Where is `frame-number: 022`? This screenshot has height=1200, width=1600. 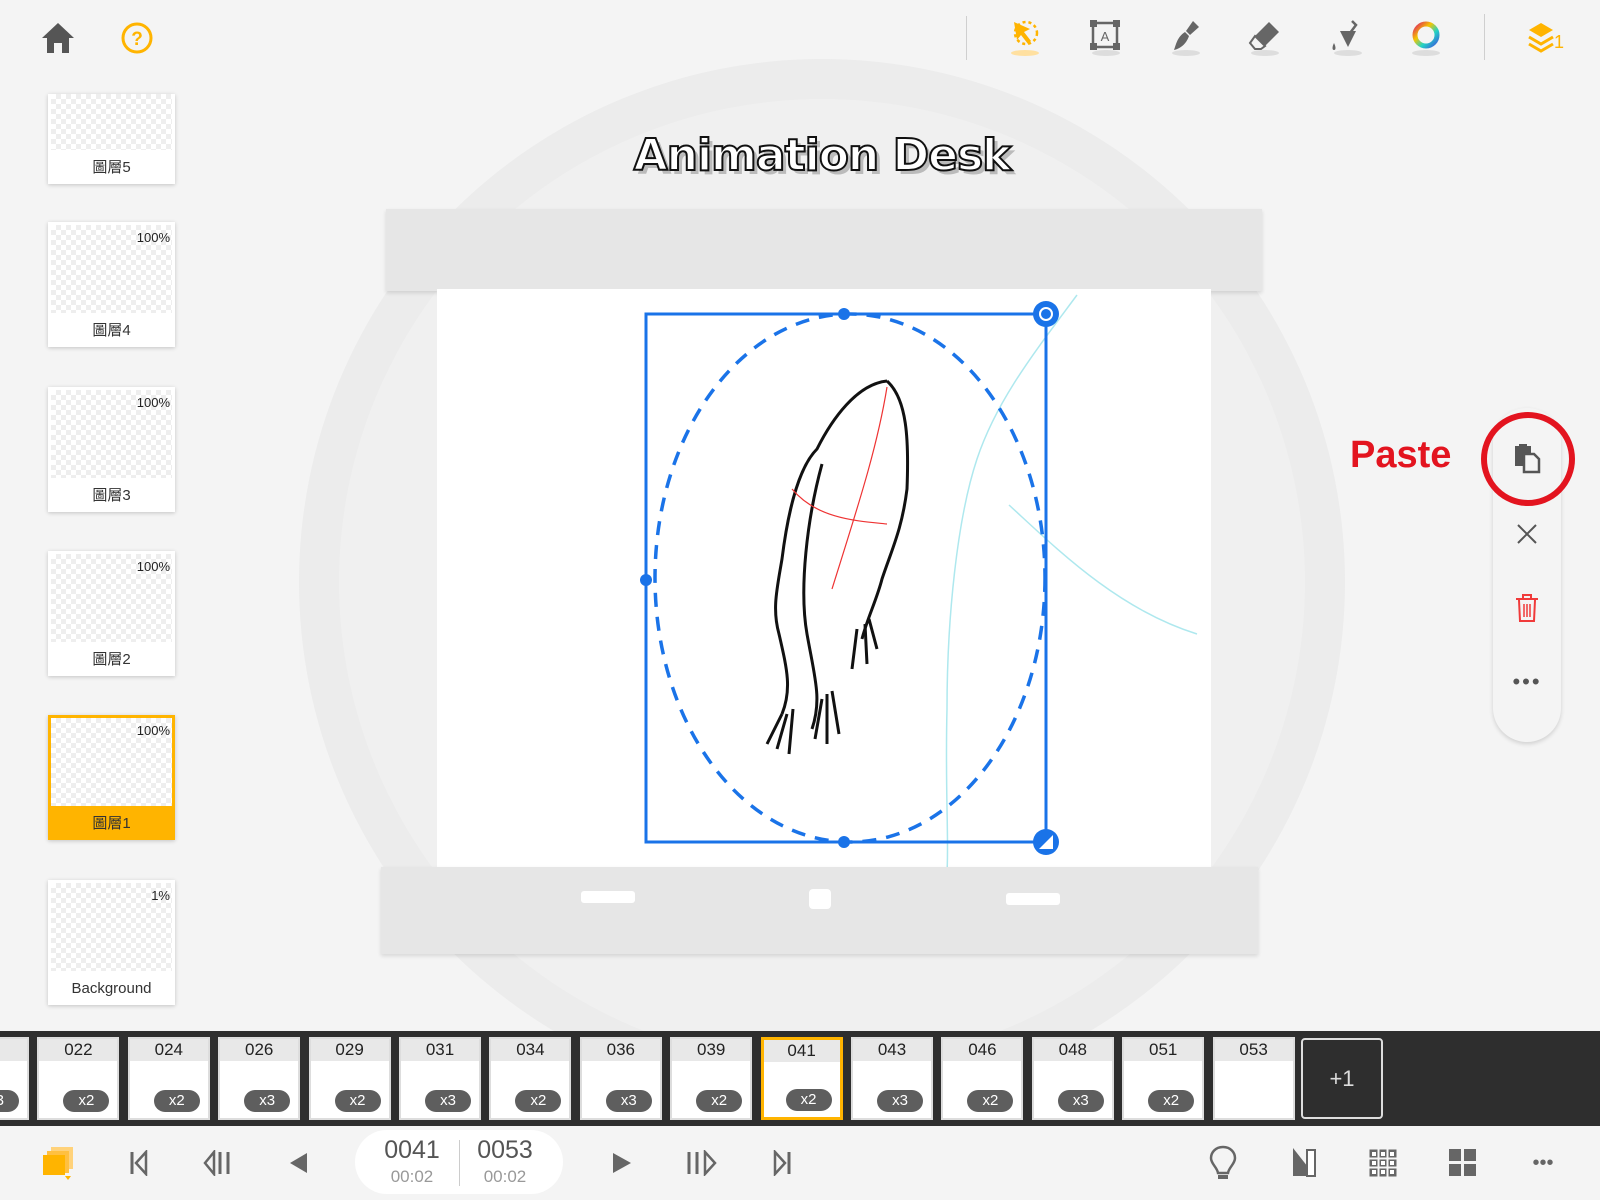
frame-number: 022 is located at coordinates (78, 1050).